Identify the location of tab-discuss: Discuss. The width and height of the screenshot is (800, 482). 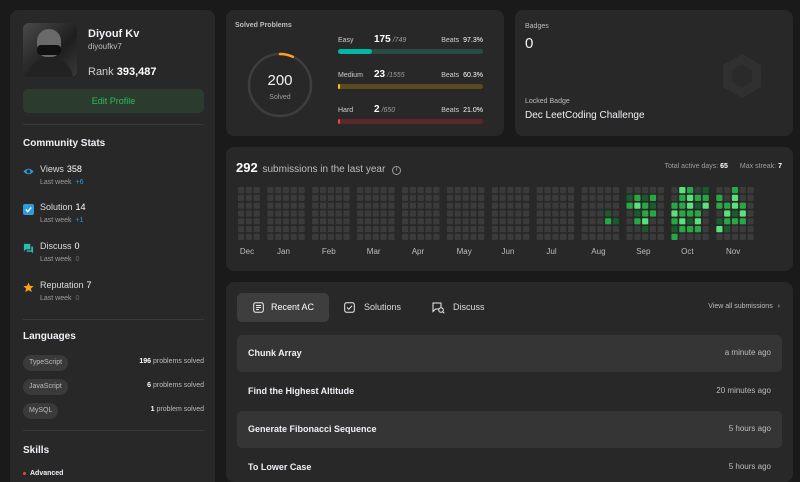
(459, 307).